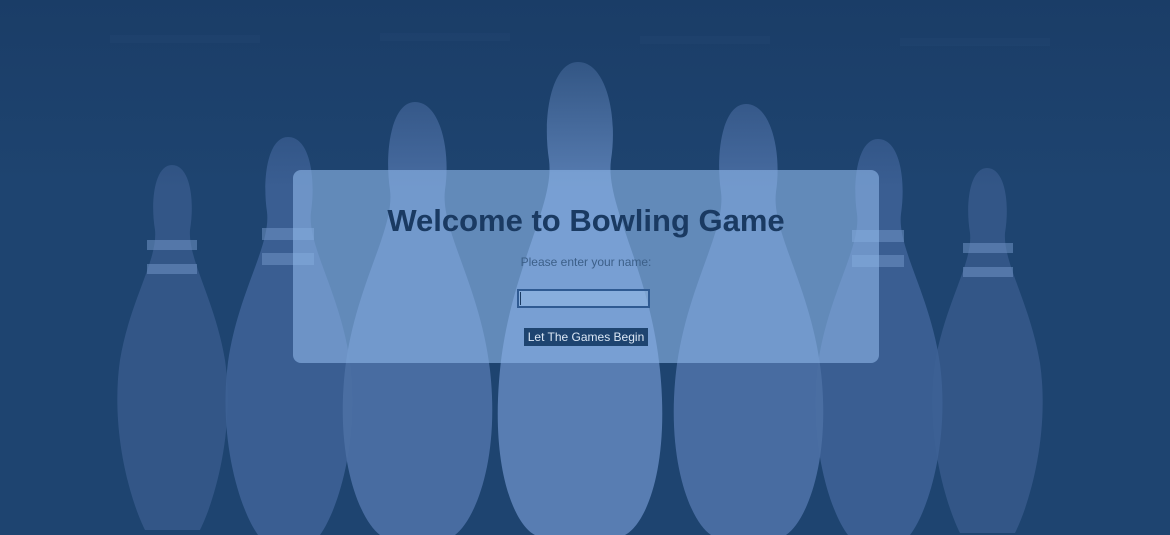 The width and height of the screenshot is (1170, 535). I want to click on name-prompt-label: Please enter your name:, so click(586, 262).